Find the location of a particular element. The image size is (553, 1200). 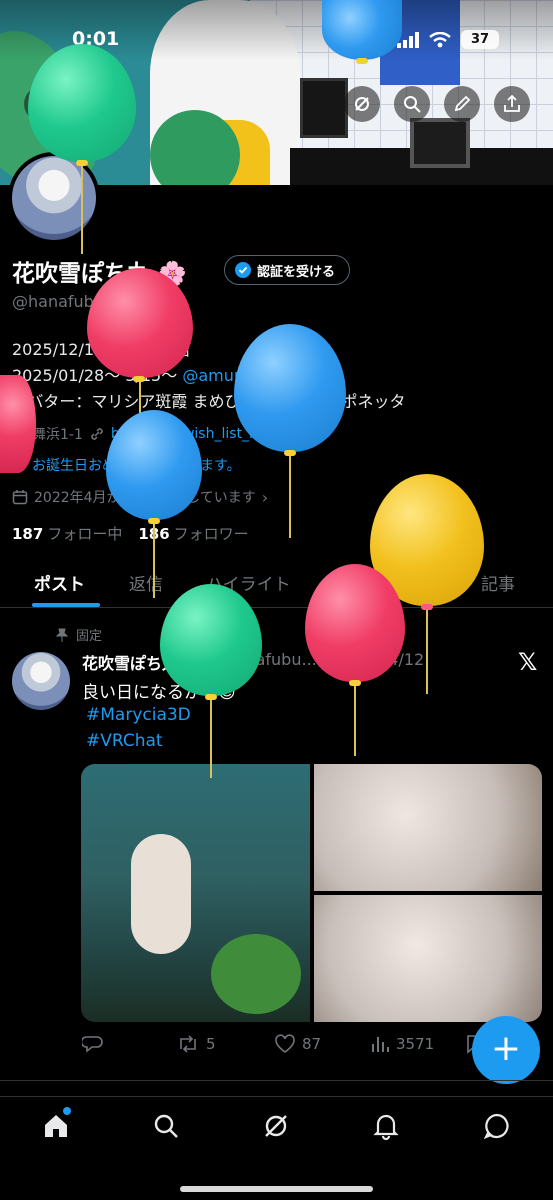

home-indicator is located at coordinates (276, 1189).